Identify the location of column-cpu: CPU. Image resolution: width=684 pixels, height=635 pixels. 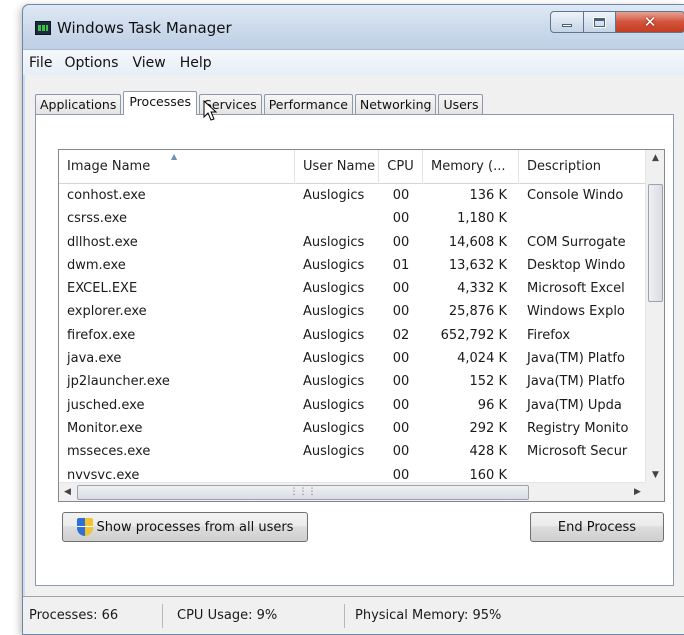
(401, 167).